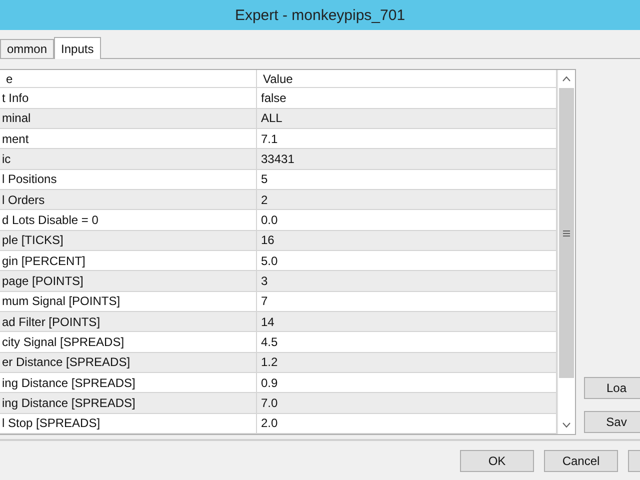  What do you see at coordinates (278, 424) in the screenshot?
I see `table-row: l Stop [SPREADS] 2.0` at bounding box center [278, 424].